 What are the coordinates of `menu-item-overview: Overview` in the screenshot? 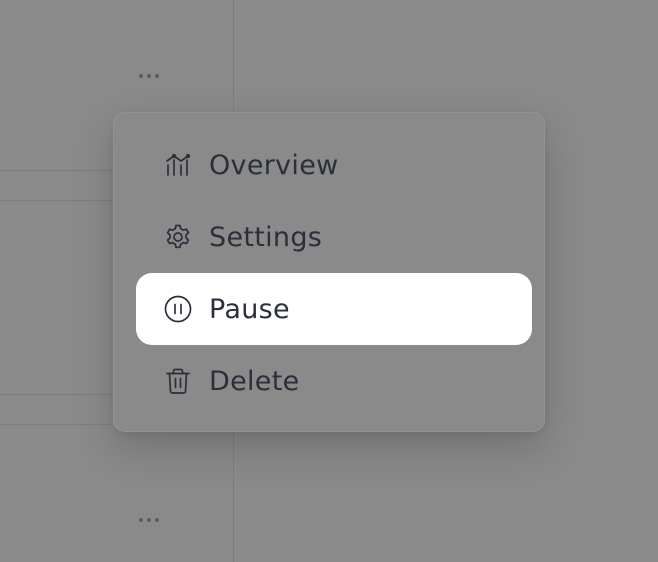 It's located at (334, 165).